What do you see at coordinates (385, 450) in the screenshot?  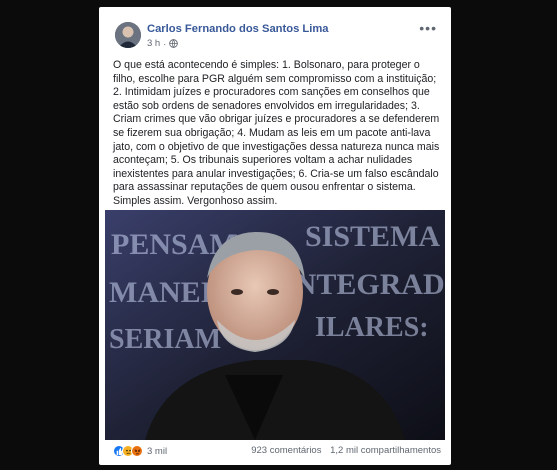 I see `shares-count-link: 1,2 mil compartilhamentos` at bounding box center [385, 450].